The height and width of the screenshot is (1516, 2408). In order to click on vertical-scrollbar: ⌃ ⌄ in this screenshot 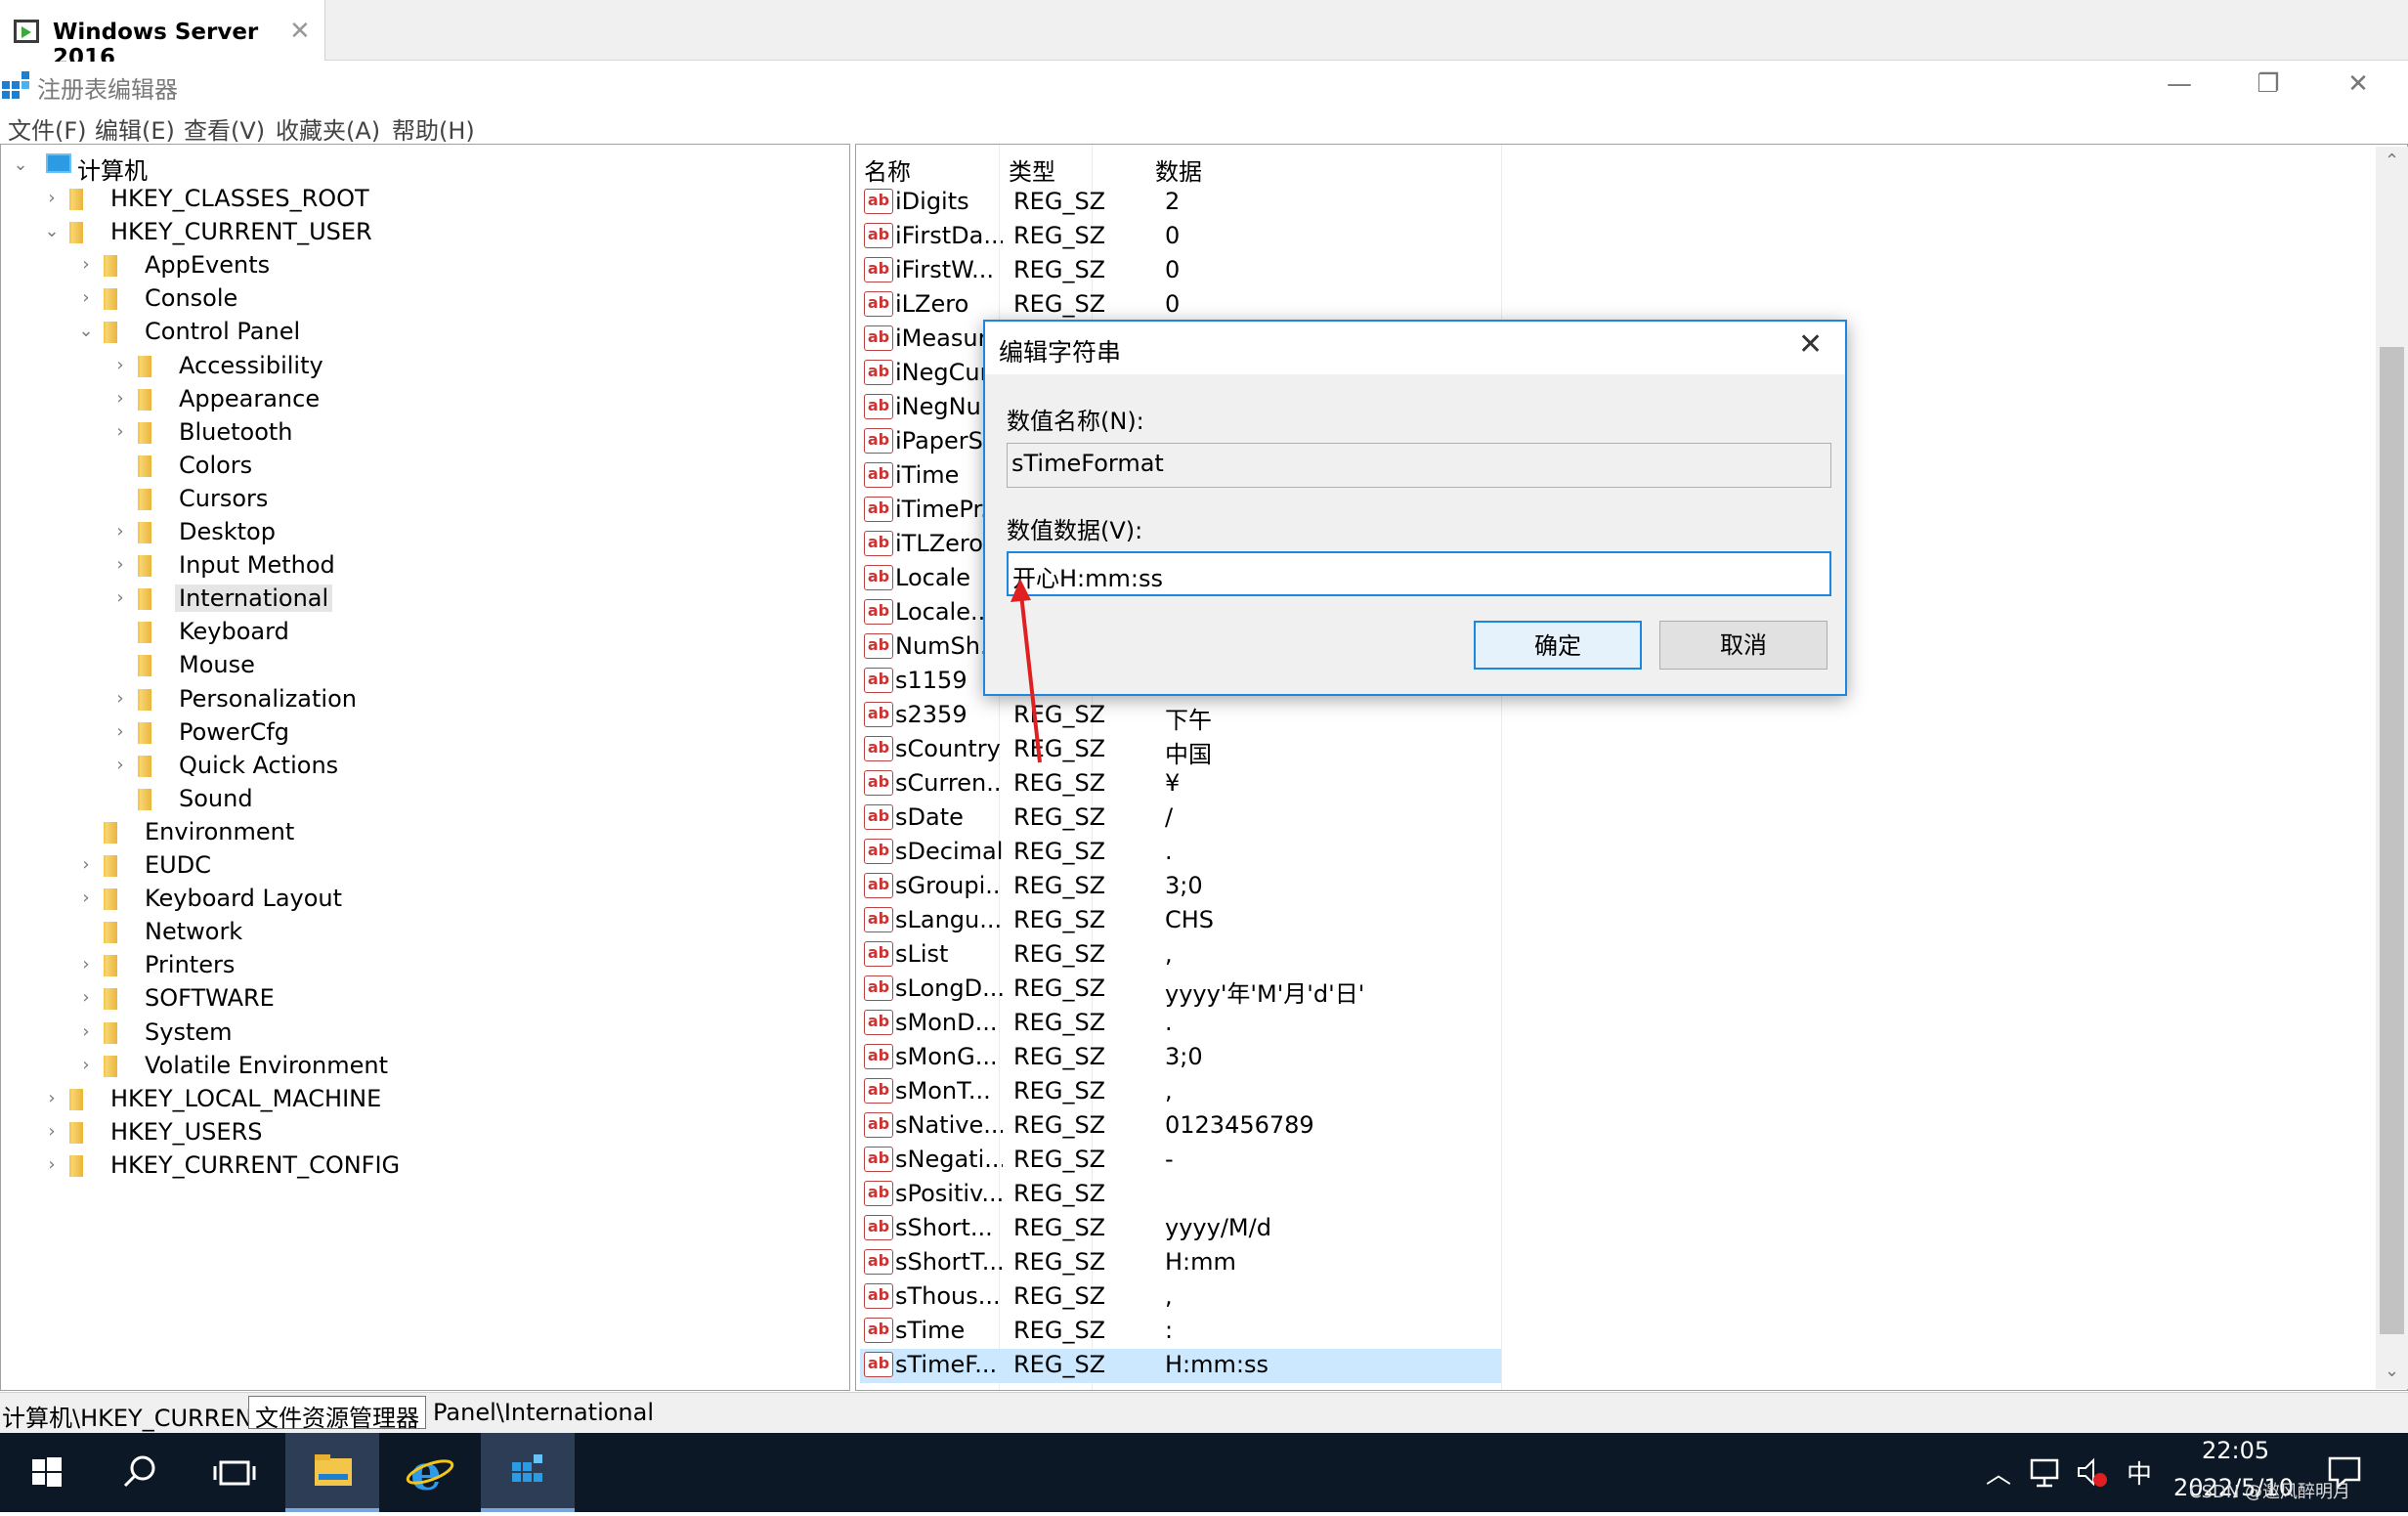, I will do `click(2392, 768)`.